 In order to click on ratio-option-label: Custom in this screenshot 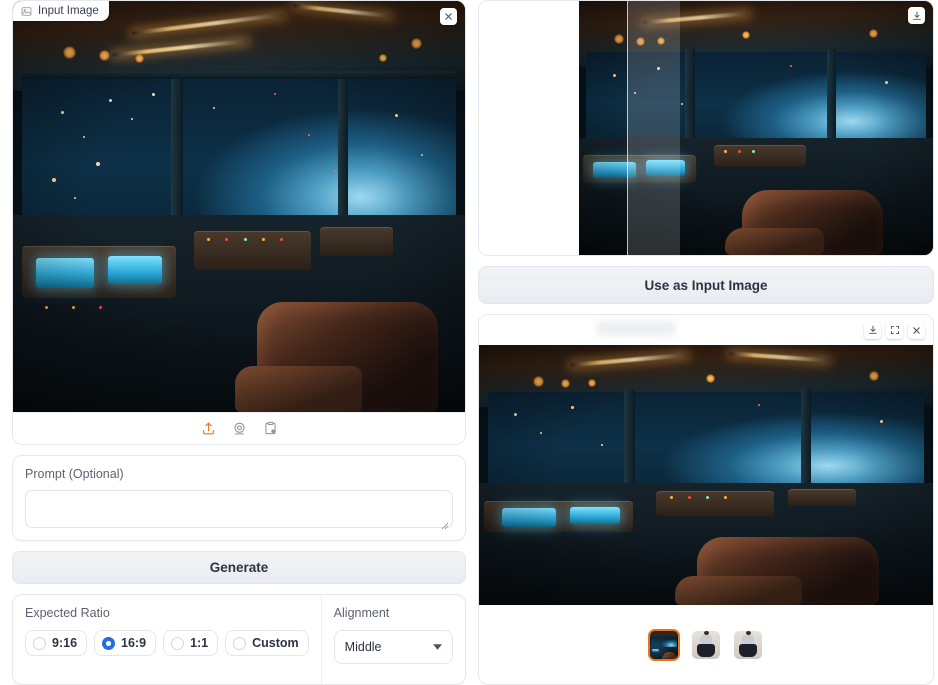, I will do `click(275, 643)`.